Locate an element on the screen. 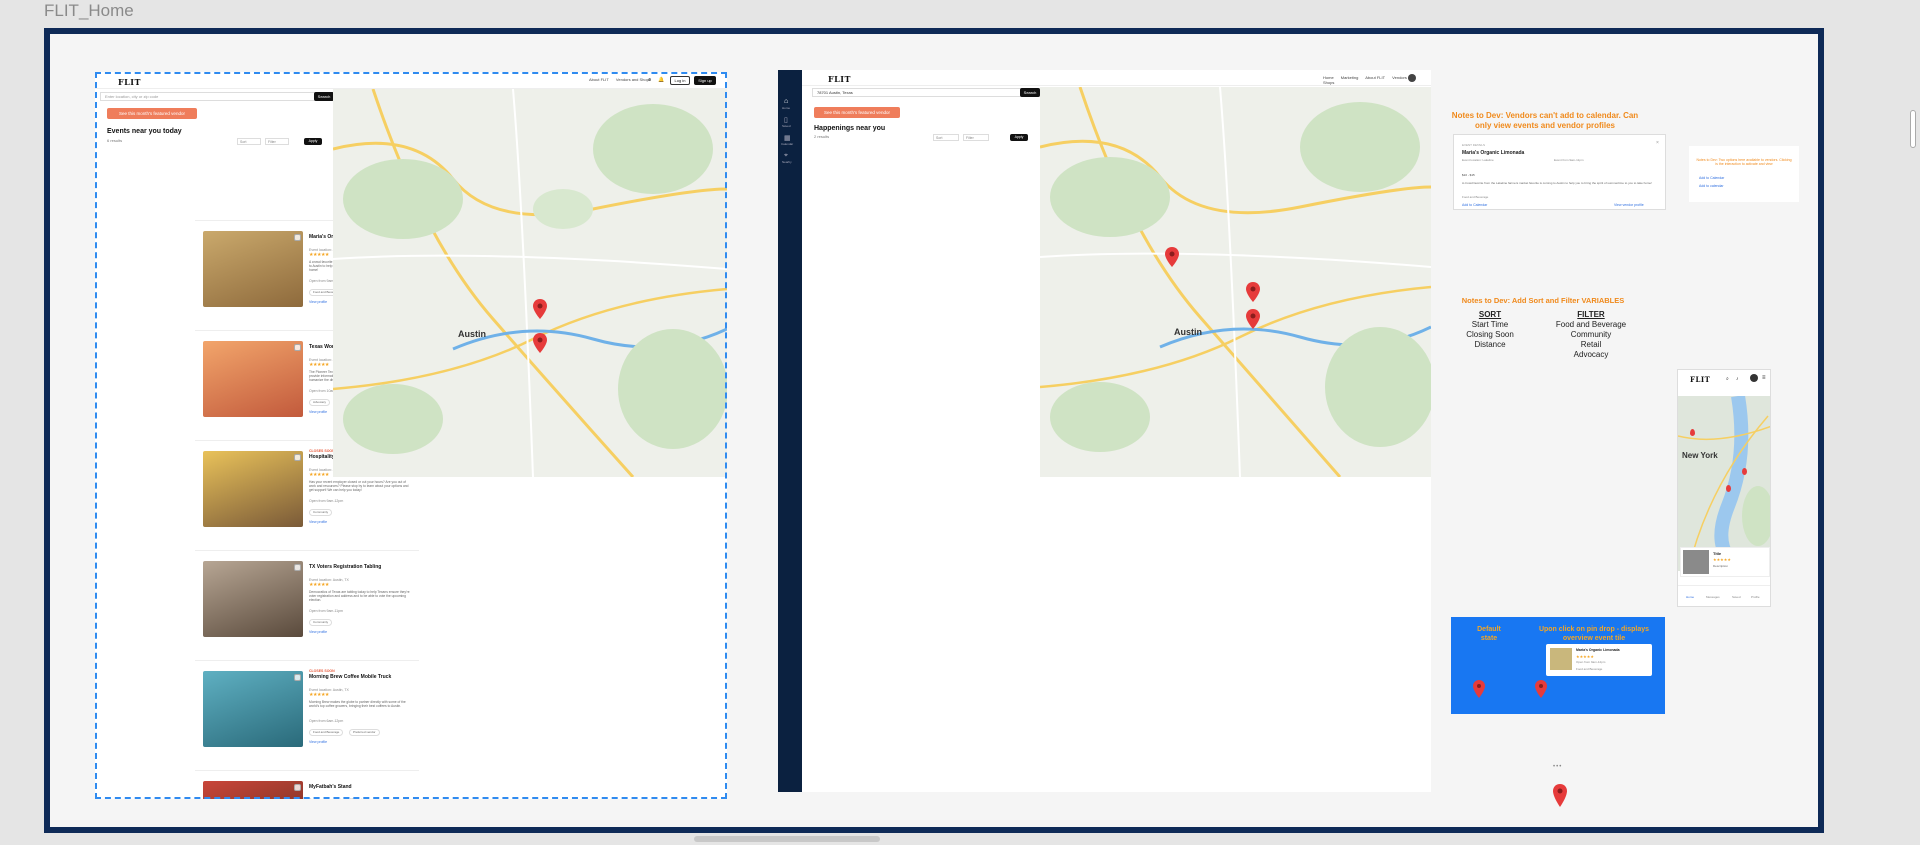 This screenshot has height=845, width=1920. bell-icon: 🔔 is located at coordinates (661, 80).